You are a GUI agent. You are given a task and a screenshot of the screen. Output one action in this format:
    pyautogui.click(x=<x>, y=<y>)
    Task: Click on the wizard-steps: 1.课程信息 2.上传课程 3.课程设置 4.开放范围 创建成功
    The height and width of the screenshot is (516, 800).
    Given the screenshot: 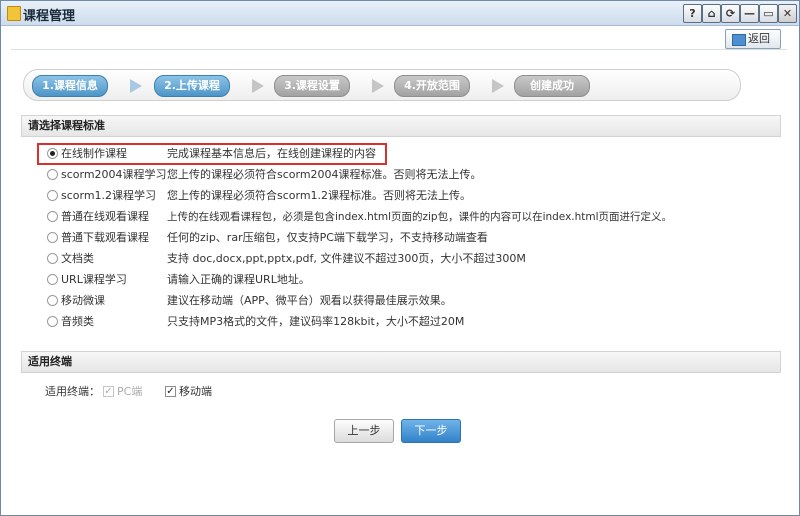 What is the action you would take?
    pyautogui.click(x=382, y=85)
    